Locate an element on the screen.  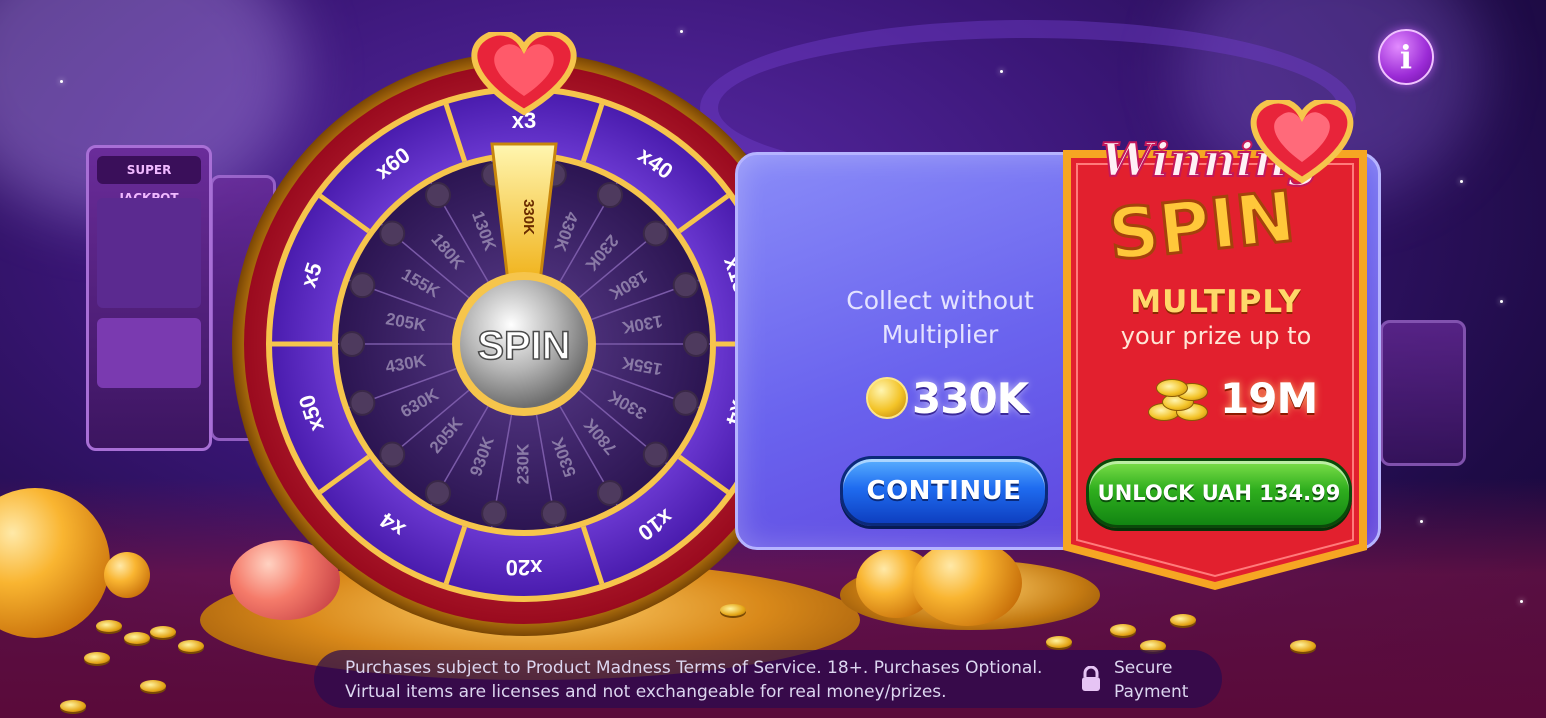
secure-payment: Secure Payment is located at coordinates (1151, 680).